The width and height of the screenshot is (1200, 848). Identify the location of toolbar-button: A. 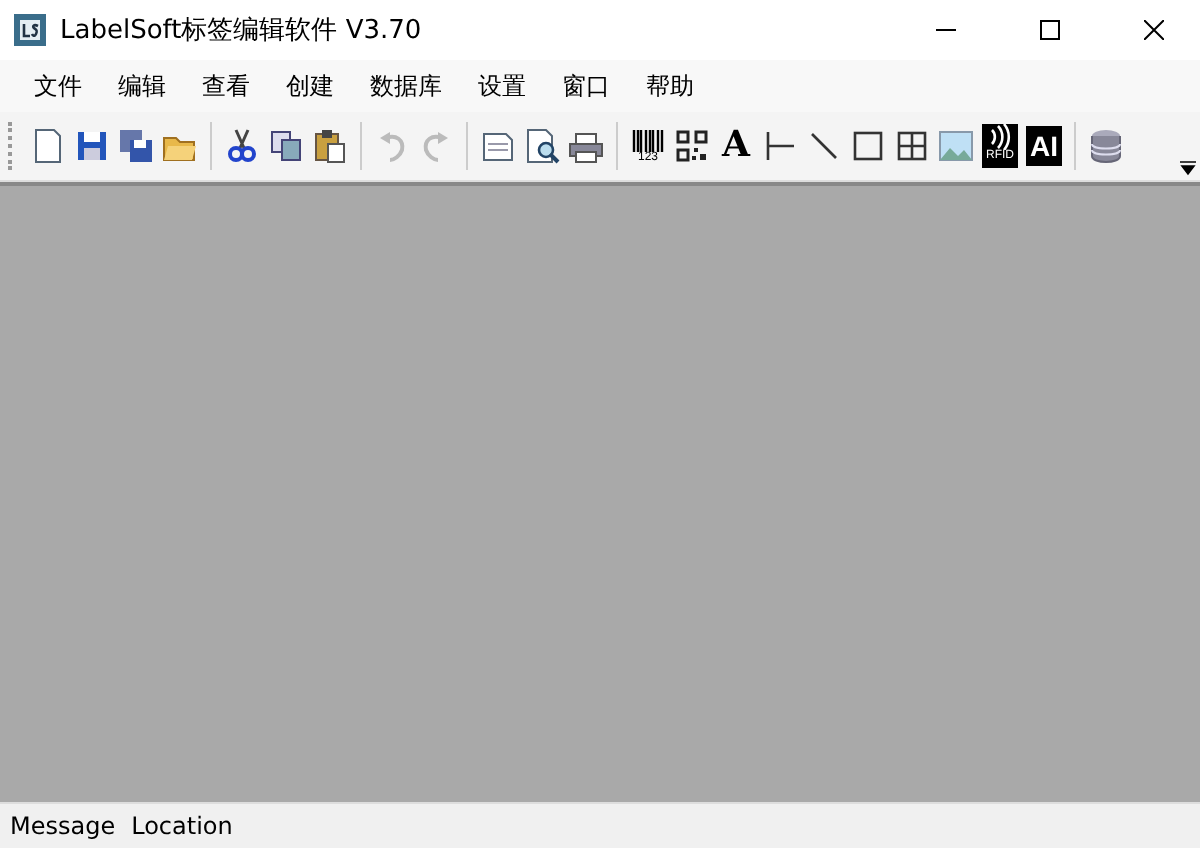
(736, 146).